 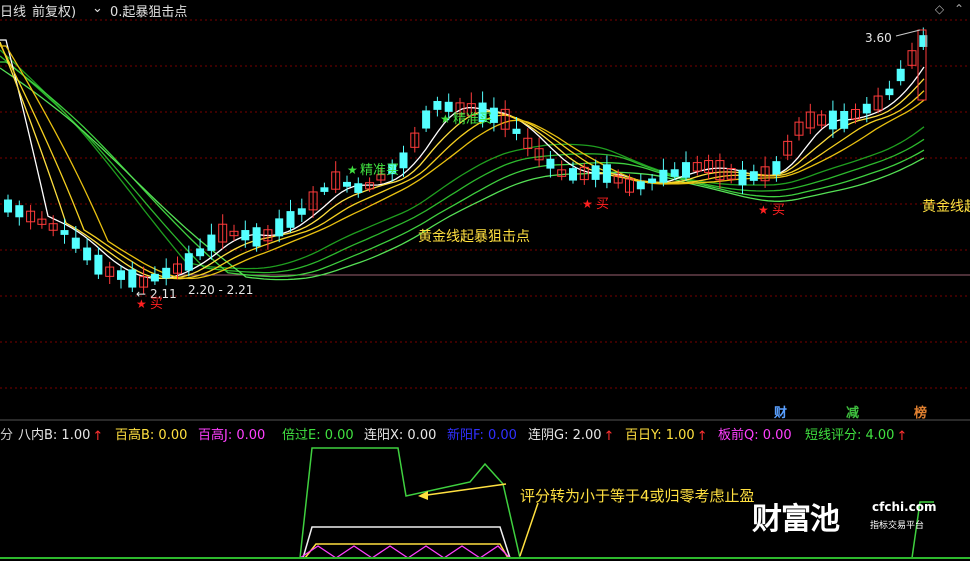 I want to click on level-line-white, so click(x=406, y=542).